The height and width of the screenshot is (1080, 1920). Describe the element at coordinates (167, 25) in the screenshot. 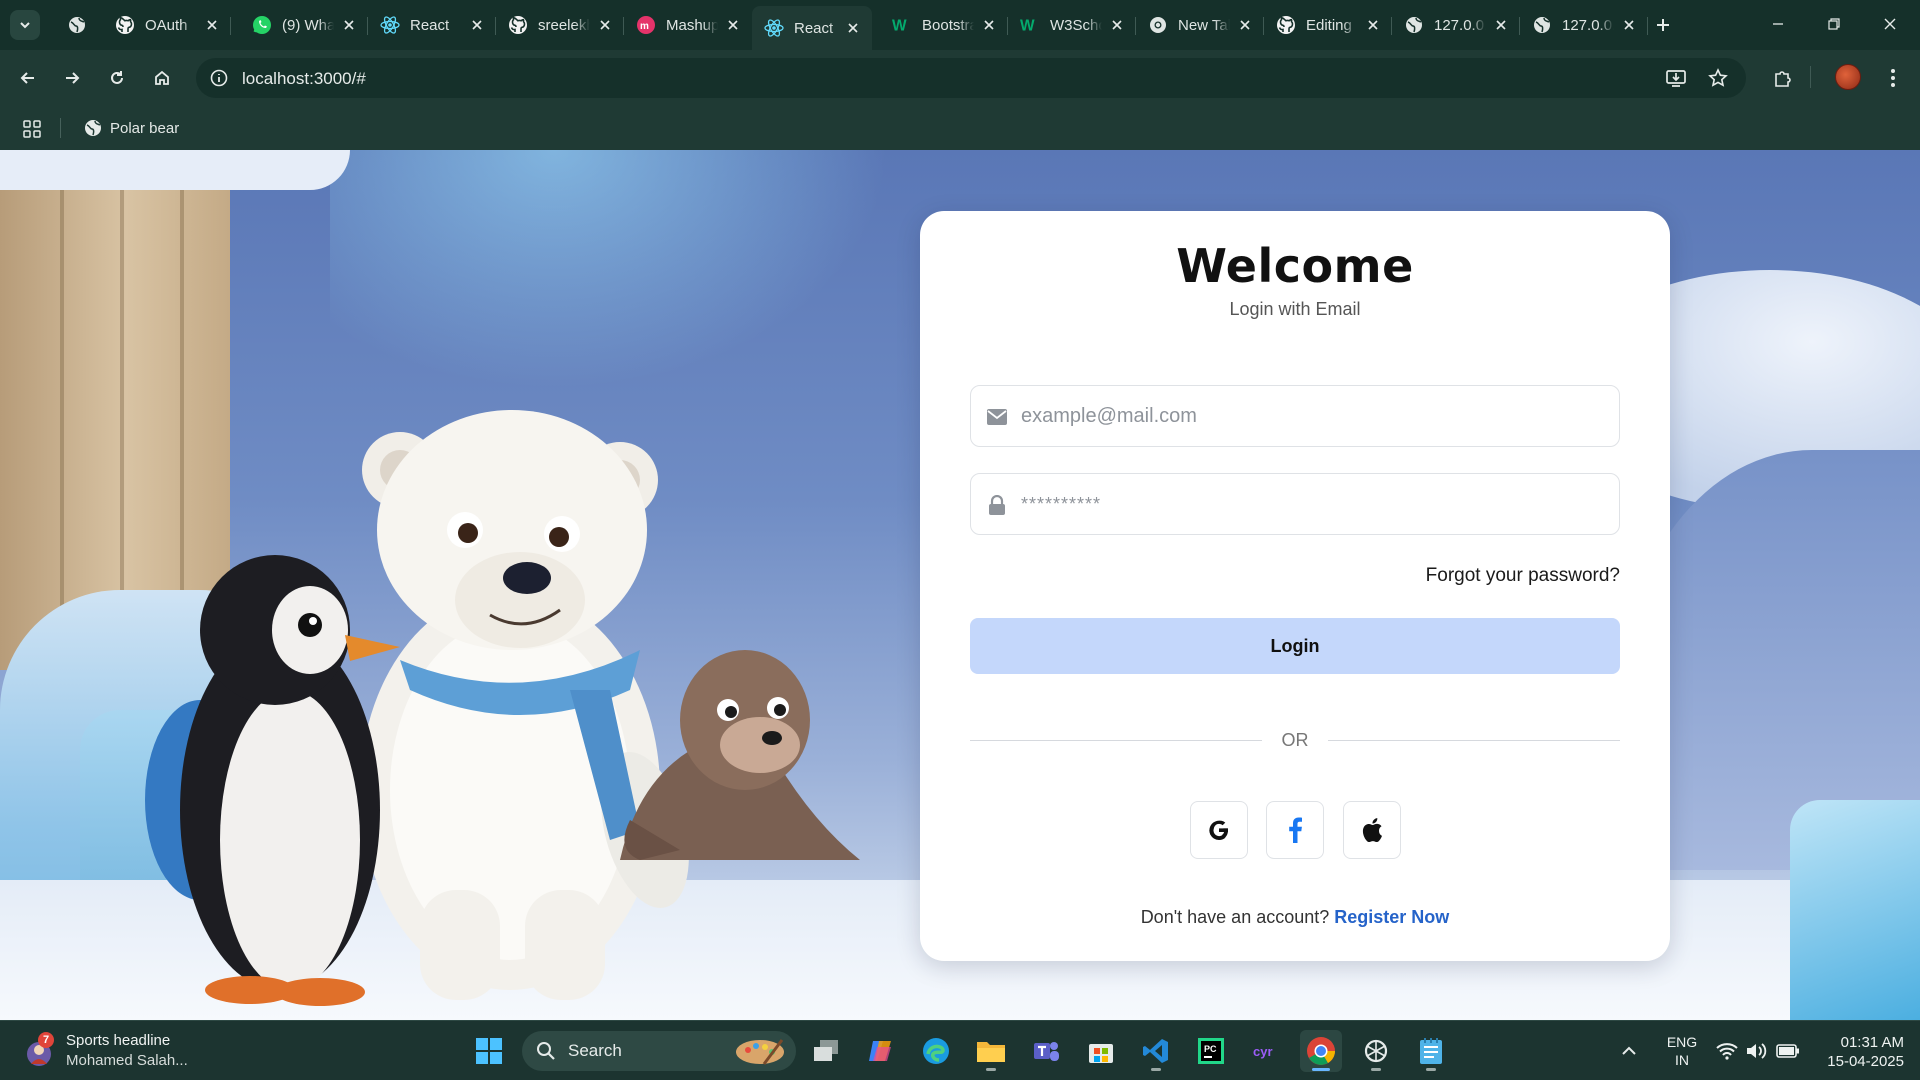

I see `browser-tab: OAuth` at that location.